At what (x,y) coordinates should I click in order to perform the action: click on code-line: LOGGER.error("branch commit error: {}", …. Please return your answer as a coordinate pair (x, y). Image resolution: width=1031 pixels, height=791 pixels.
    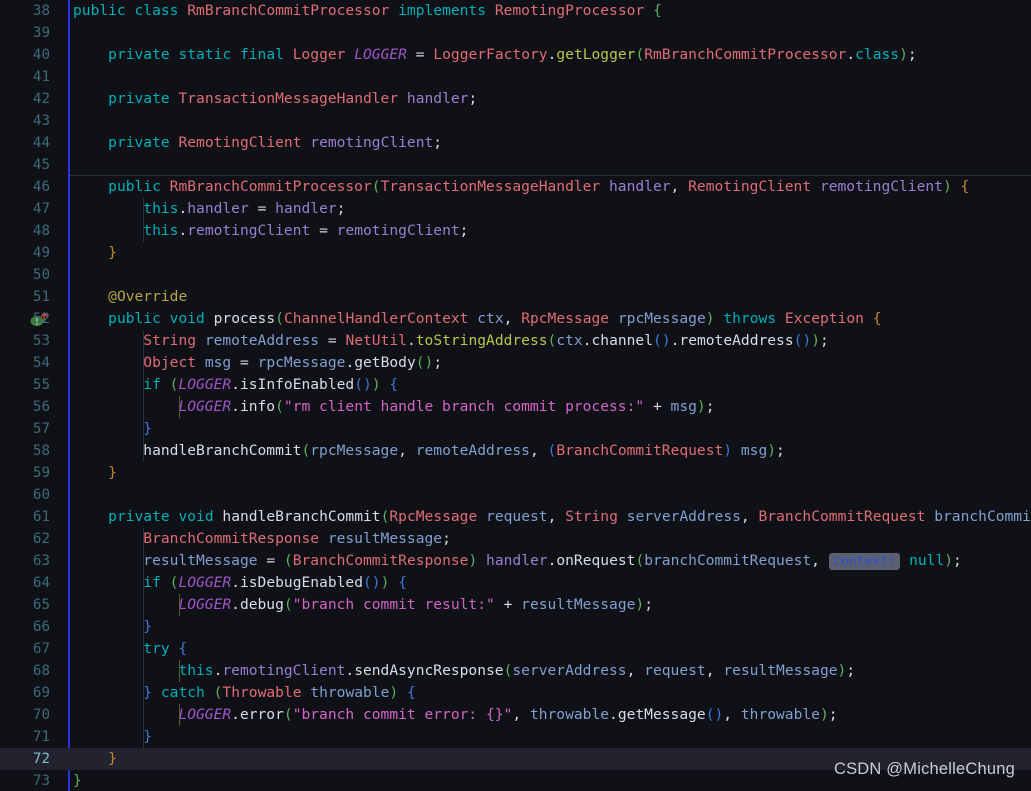
    Looking at the image, I should click on (549, 715).